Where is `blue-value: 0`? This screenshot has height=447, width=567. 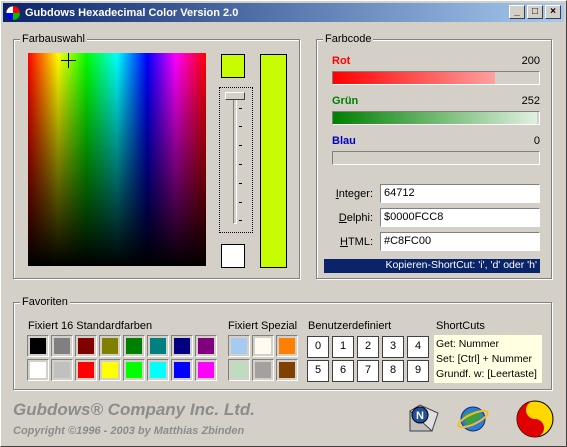 blue-value: 0 is located at coordinates (536, 141).